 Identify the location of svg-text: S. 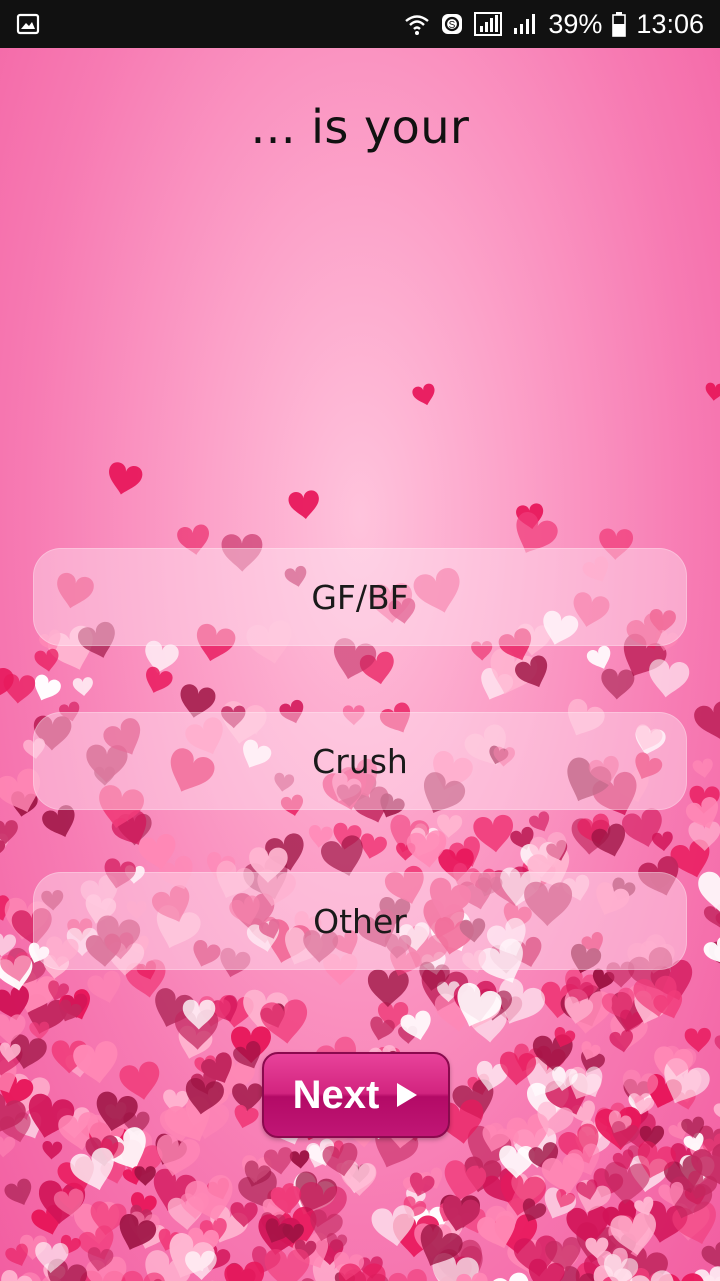
(452, 25).